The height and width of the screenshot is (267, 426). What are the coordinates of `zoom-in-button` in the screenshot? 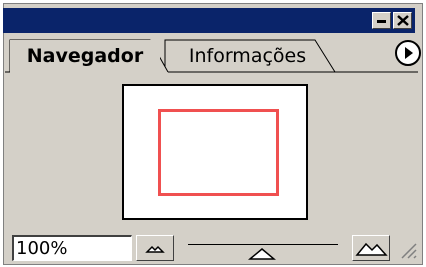 It's located at (371, 248).